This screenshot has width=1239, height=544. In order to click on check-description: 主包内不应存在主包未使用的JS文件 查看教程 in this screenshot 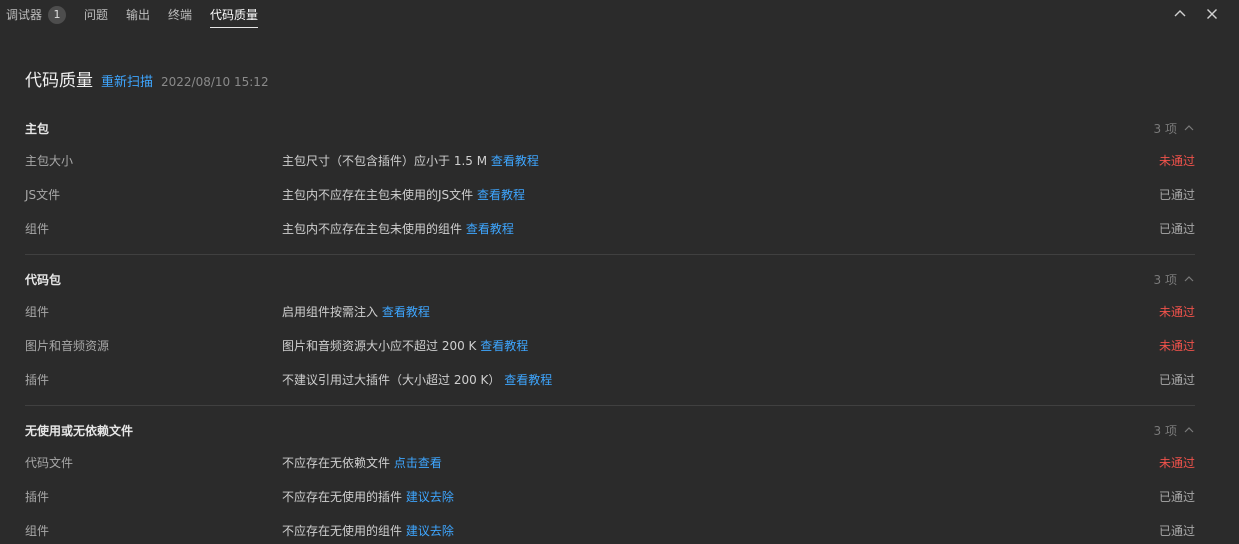, I will do `click(403, 195)`.